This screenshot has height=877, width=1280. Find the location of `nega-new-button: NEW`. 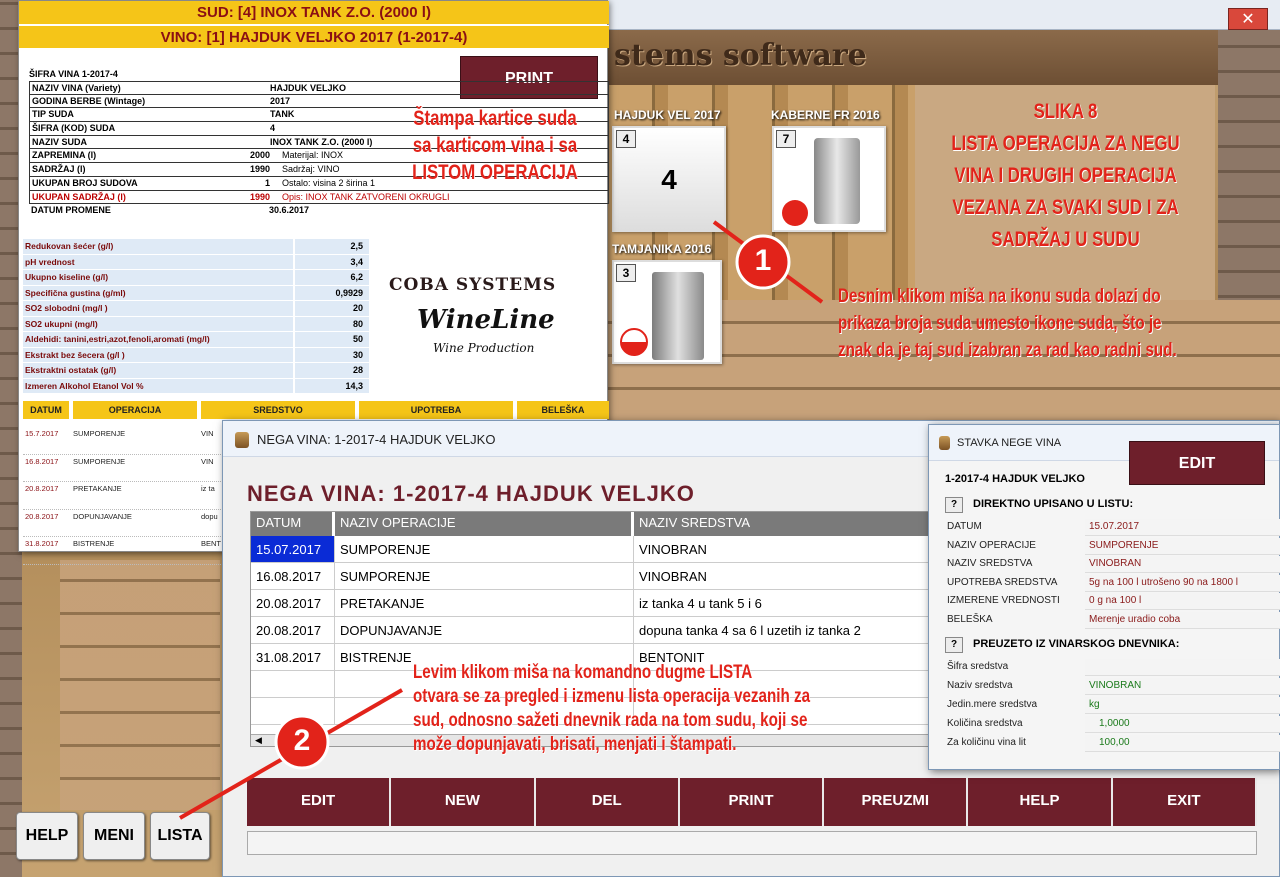

nega-new-button: NEW is located at coordinates (463, 802).